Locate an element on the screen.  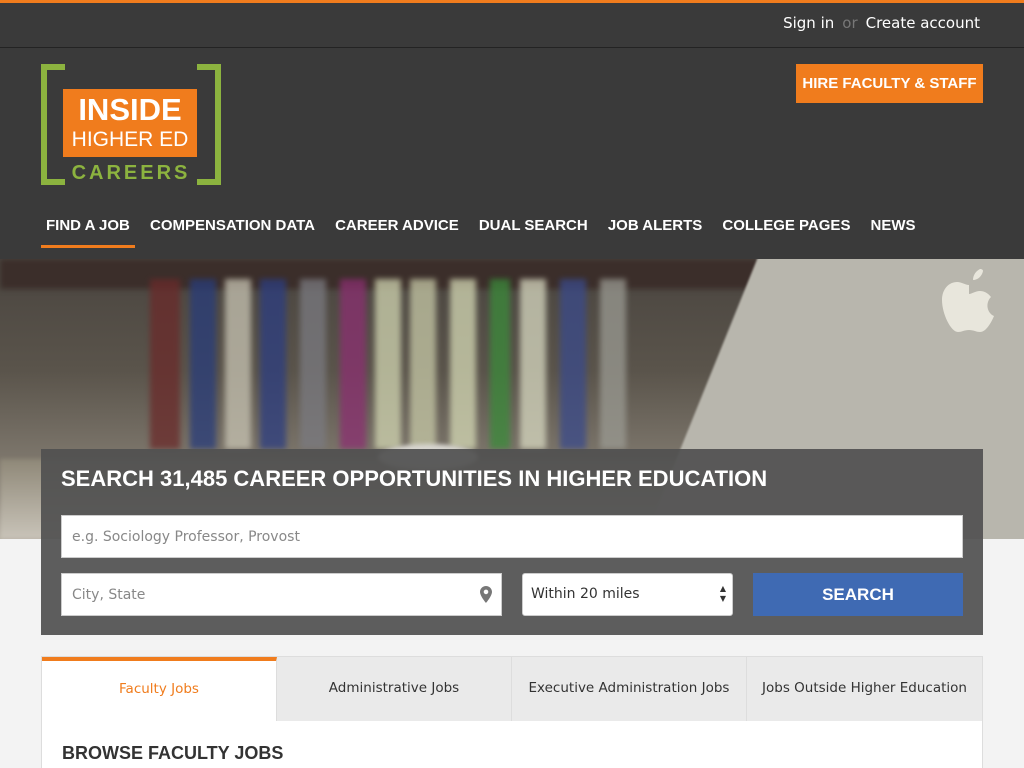
site-logo: INSIDE HIGHER ED CAREERS is located at coordinates (131, 126).